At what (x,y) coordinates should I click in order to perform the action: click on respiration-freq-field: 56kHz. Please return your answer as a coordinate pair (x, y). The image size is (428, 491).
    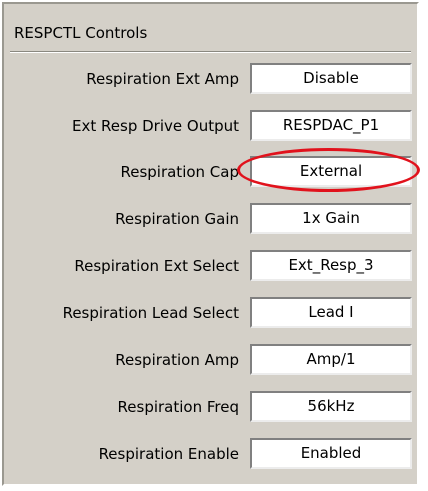
    Looking at the image, I should click on (331, 406).